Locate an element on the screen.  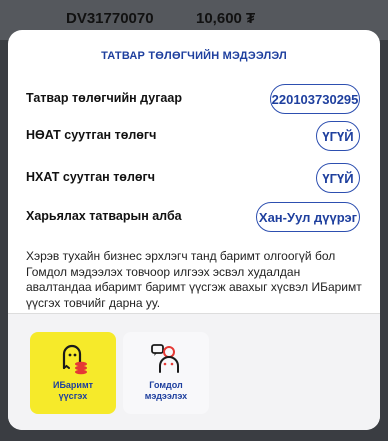
info-row-vat: НӨАТ суутган төлөгч ҮГҮЙ is located at coordinates (193, 136).